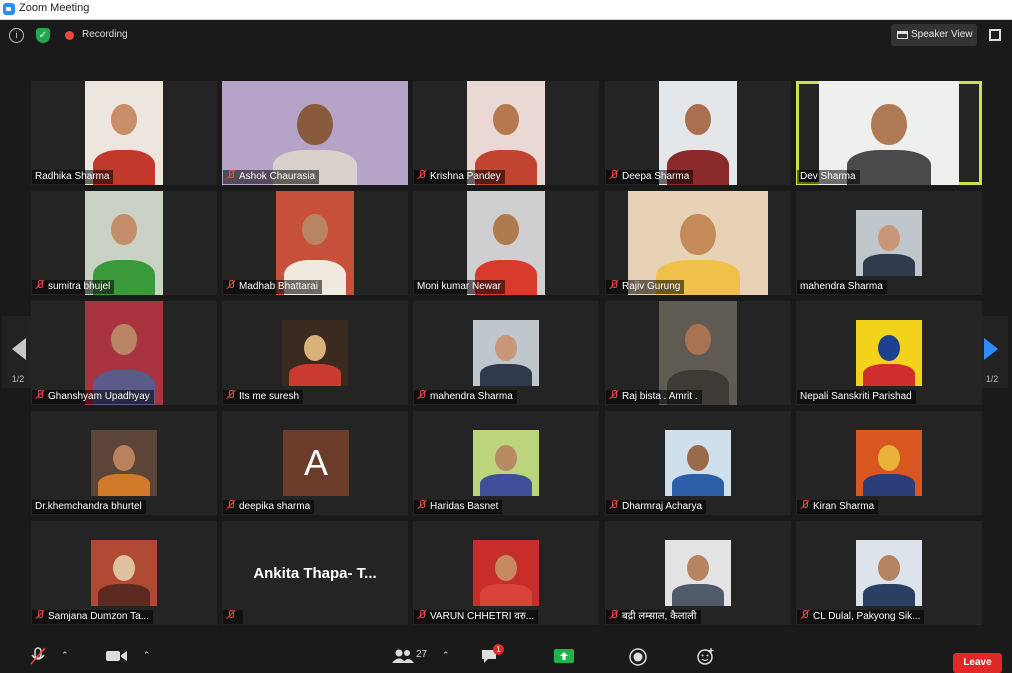 Image resolution: width=1012 pixels, height=673 pixels. Describe the element at coordinates (38, 656) in the screenshot. I see `mute-microphone-icon` at that location.